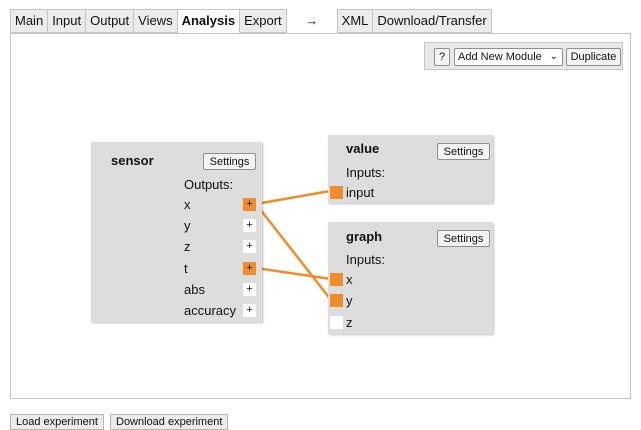 This screenshot has width=641, height=430. Describe the element at coordinates (169, 422) in the screenshot. I see `download-experiment-button: Download experiment` at that location.